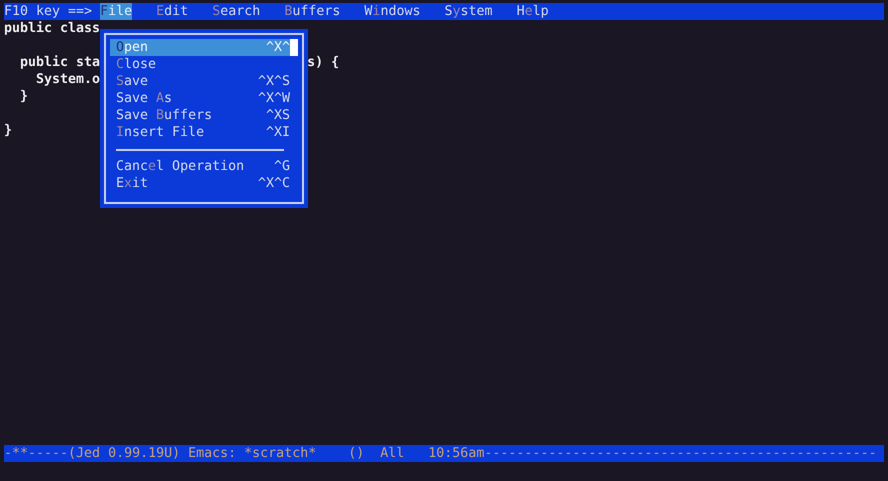 This screenshot has width=888, height=481. Describe the element at coordinates (204, 47) in the screenshot. I see `menu-item: Open ^X^` at that location.